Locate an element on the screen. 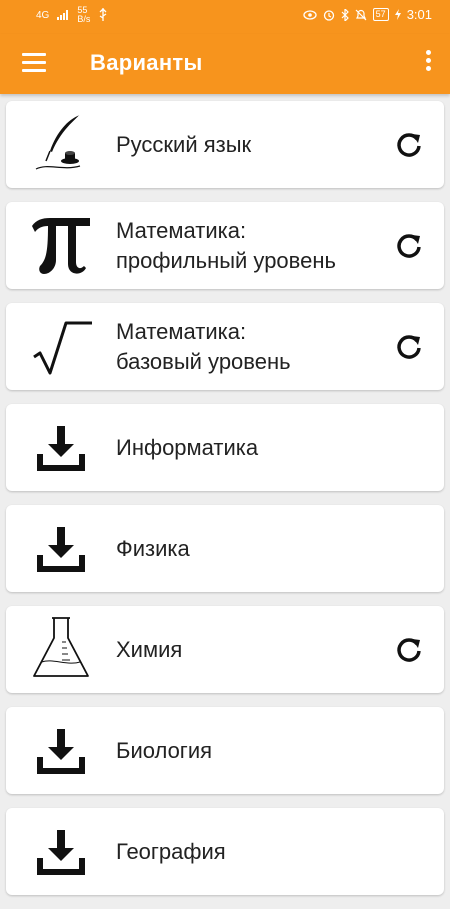 Image resolution: width=450 pixels, height=909 pixels. status-left: 4G 55 B/s is located at coordinates (72, 15).